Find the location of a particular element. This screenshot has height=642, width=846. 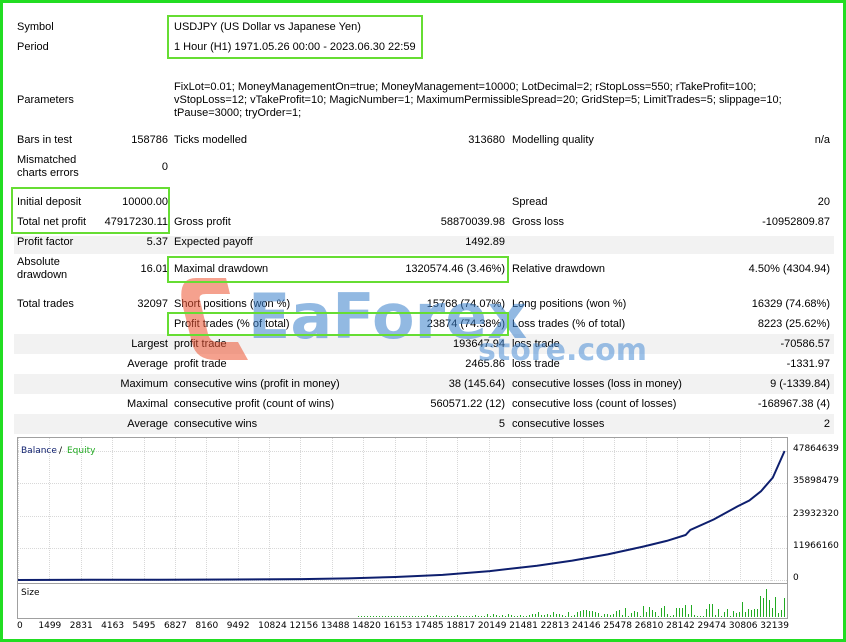

maximum-label: Maximum is located at coordinates (144, 384).